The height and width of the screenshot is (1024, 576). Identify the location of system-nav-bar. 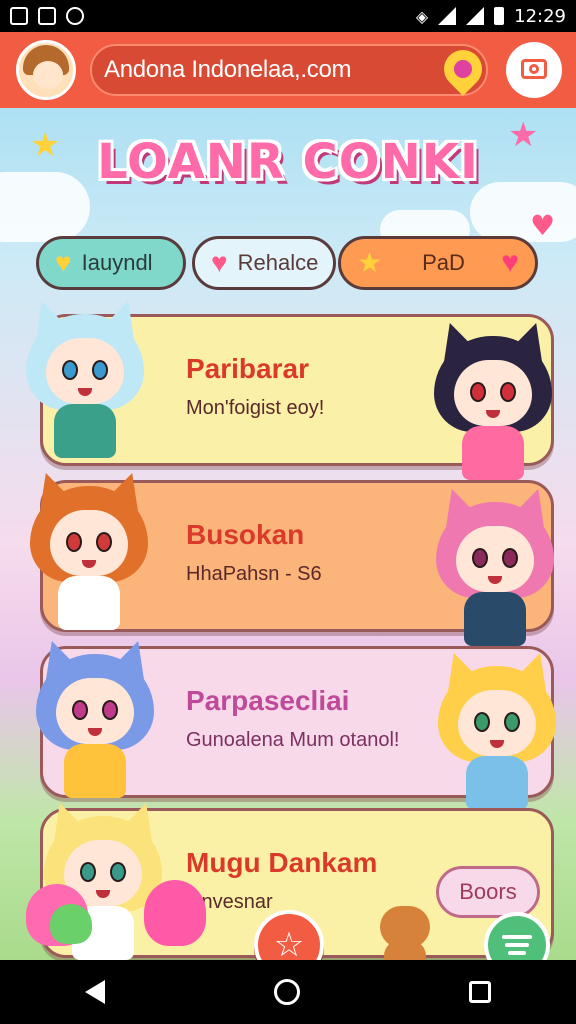
(288, 992).